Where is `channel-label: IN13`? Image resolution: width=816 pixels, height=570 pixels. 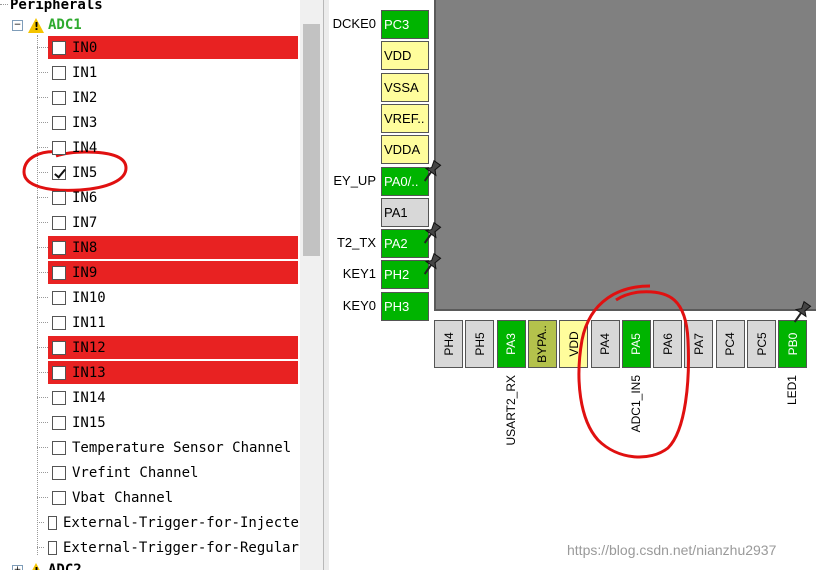
channel-label: IN13 is located at coordinates (89, 372).